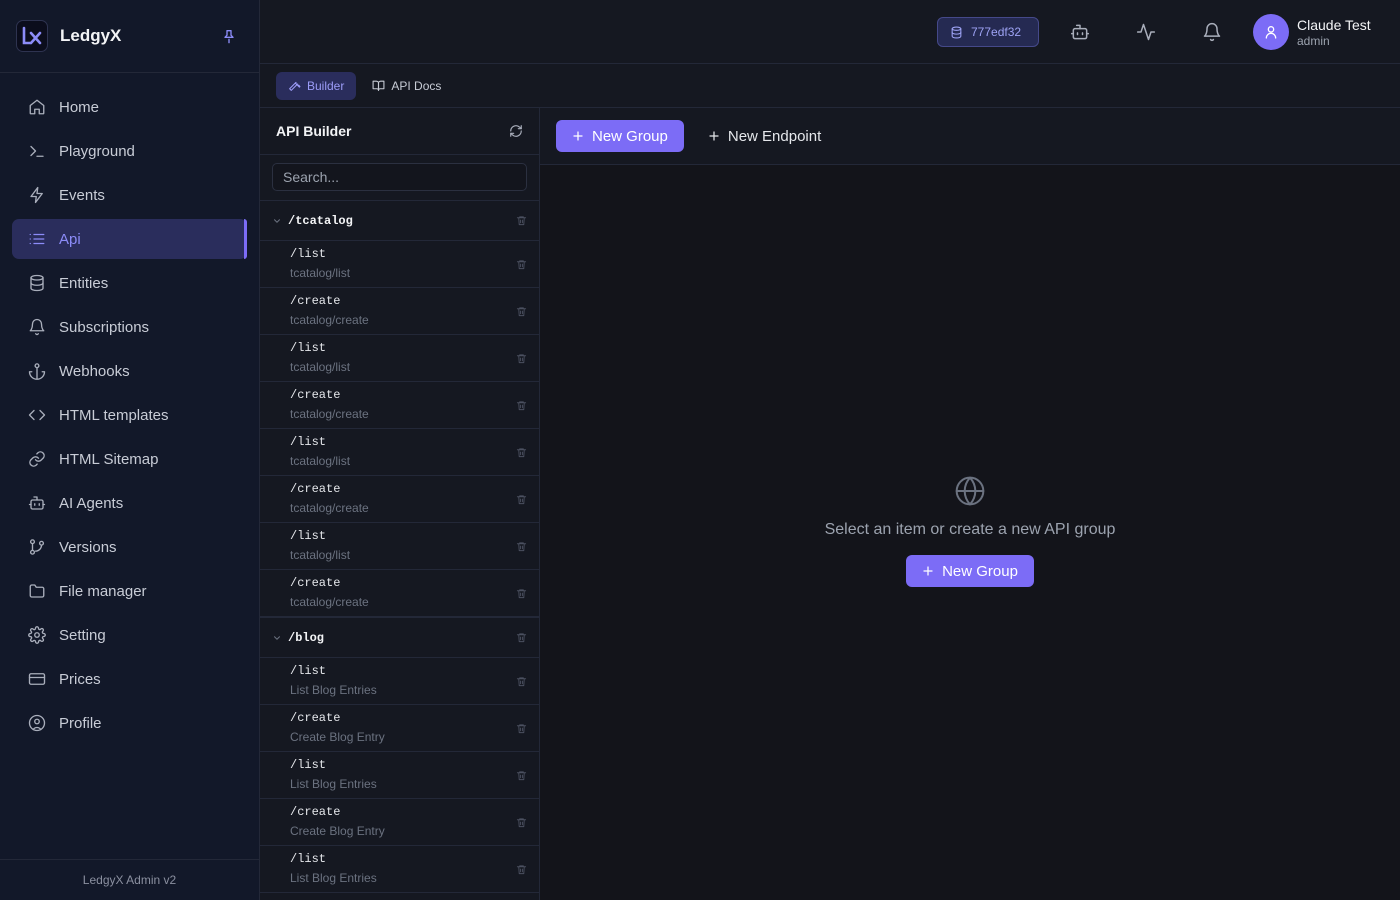 The height and width of the screenshot is (900, 1400). Describe the element at coordinates (37, 591) in the screenshot. I see `folder-icon` at that location.